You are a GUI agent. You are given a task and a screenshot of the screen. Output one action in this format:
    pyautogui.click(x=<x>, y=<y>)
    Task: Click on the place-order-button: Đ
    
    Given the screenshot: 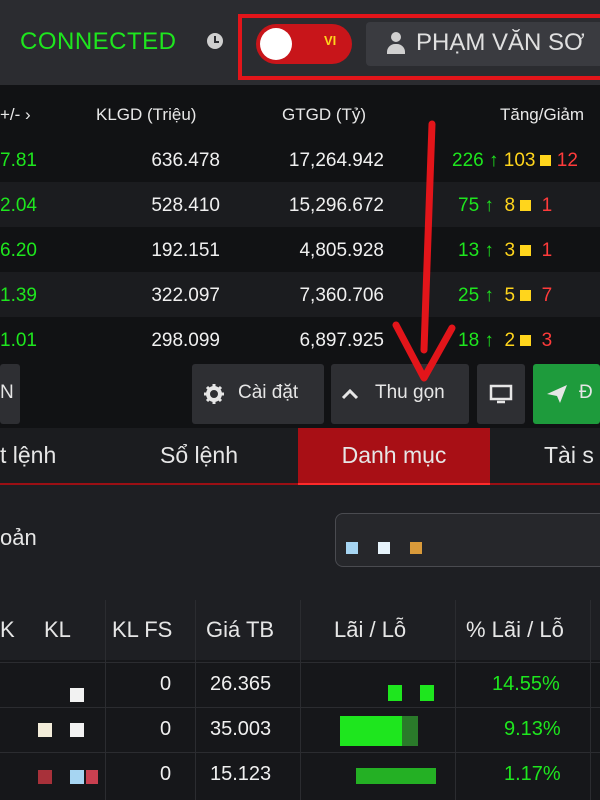 What is the action you would take?
    pyautogui.click(x=566, y=394)
    